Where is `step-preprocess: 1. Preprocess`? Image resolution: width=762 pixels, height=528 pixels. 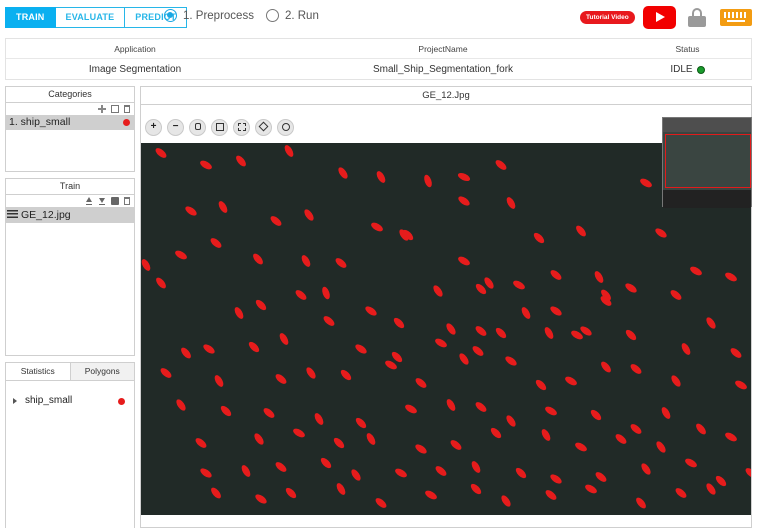 step-preprocess: 1. Preprocess is located at coordinates (209, 15).